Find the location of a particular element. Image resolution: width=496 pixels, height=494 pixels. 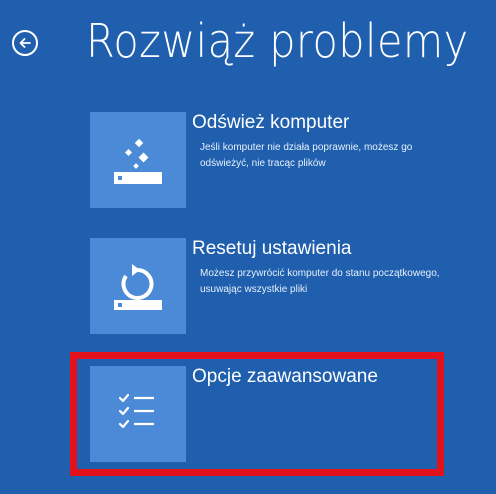

back-button is located at coordinates (25, 43).